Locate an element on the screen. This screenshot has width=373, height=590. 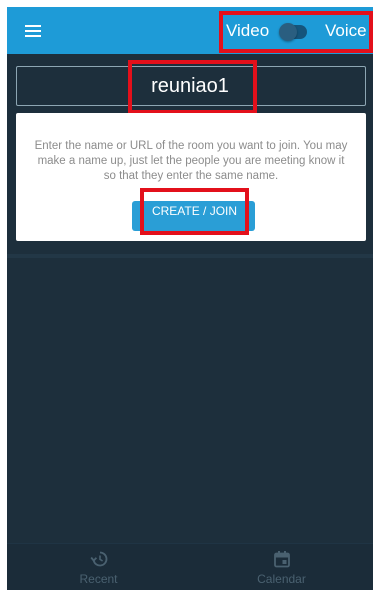
nav-item-recent: Recent is located at coordinates (98, 567).